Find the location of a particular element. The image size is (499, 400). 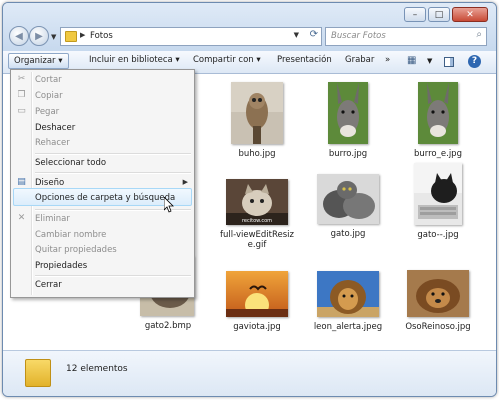

menu-item-opciones-carpeta: Opciones de carpeta y búsqueda is located at coordinates (105, 198).